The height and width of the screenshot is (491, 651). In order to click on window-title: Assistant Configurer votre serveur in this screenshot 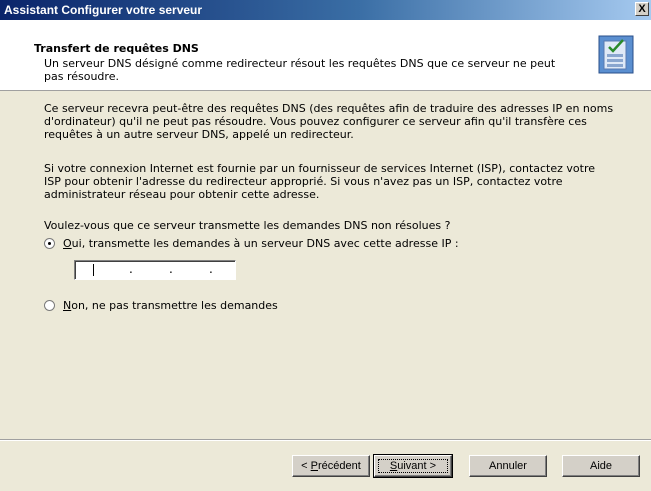, I will do `click(103, 10)`.